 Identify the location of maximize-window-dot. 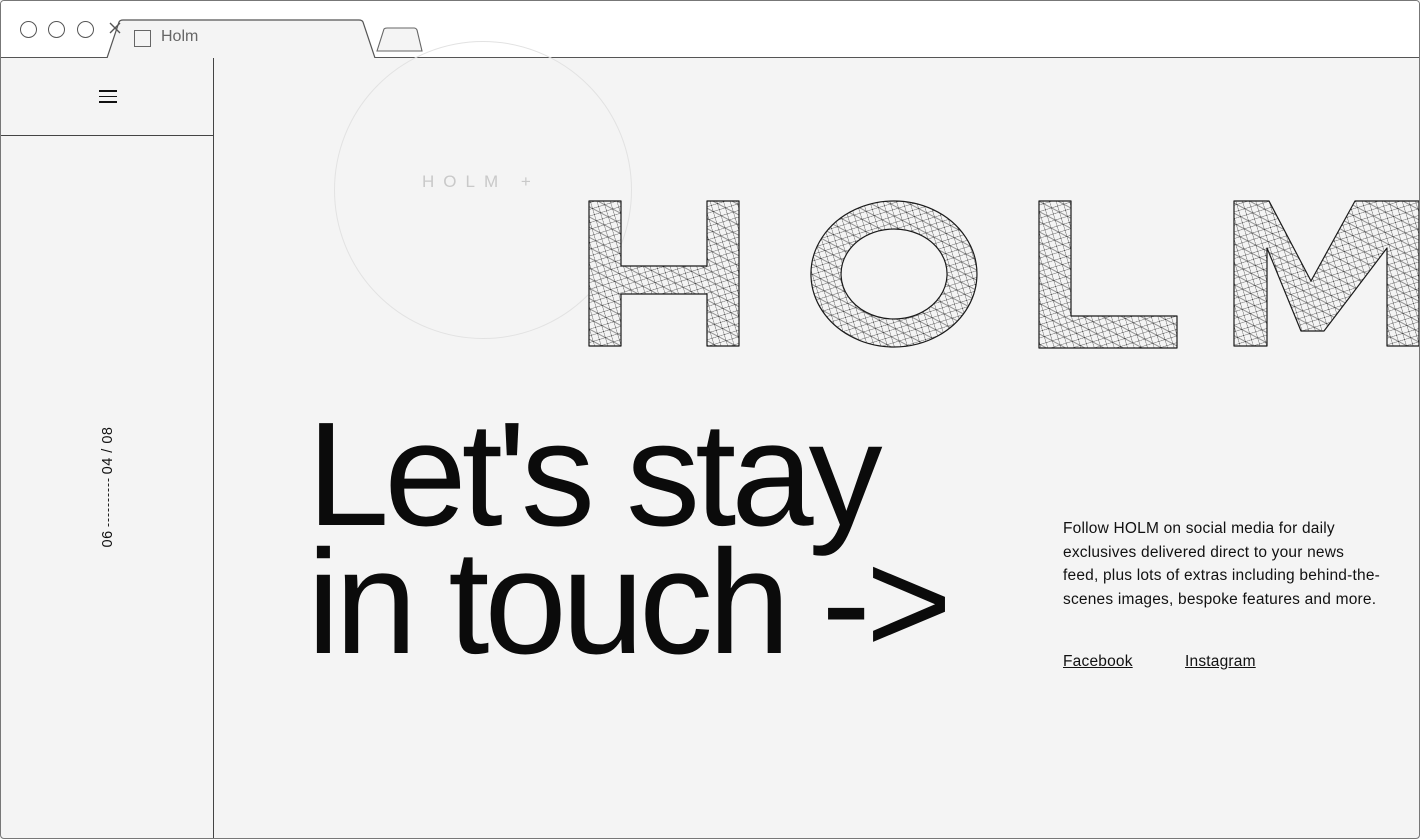
(85, 29).